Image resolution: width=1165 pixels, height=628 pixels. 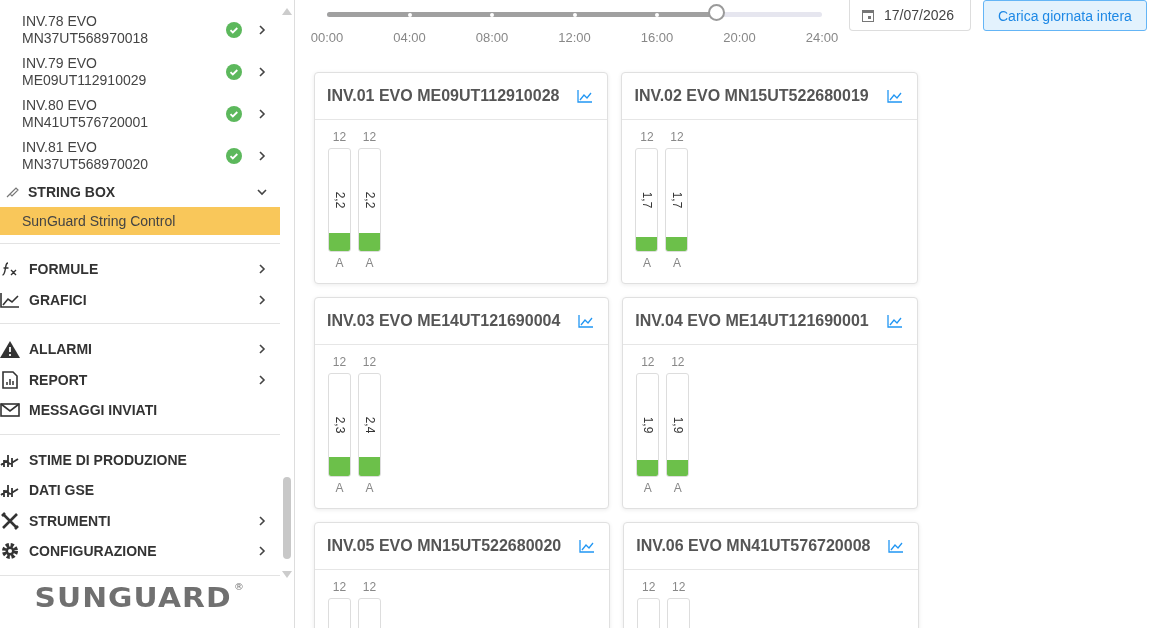 What do you see at coordinates (138, 520) in the screenshot?
I see `menu-item: STRUMENTI` at bounding box center [138, 520].